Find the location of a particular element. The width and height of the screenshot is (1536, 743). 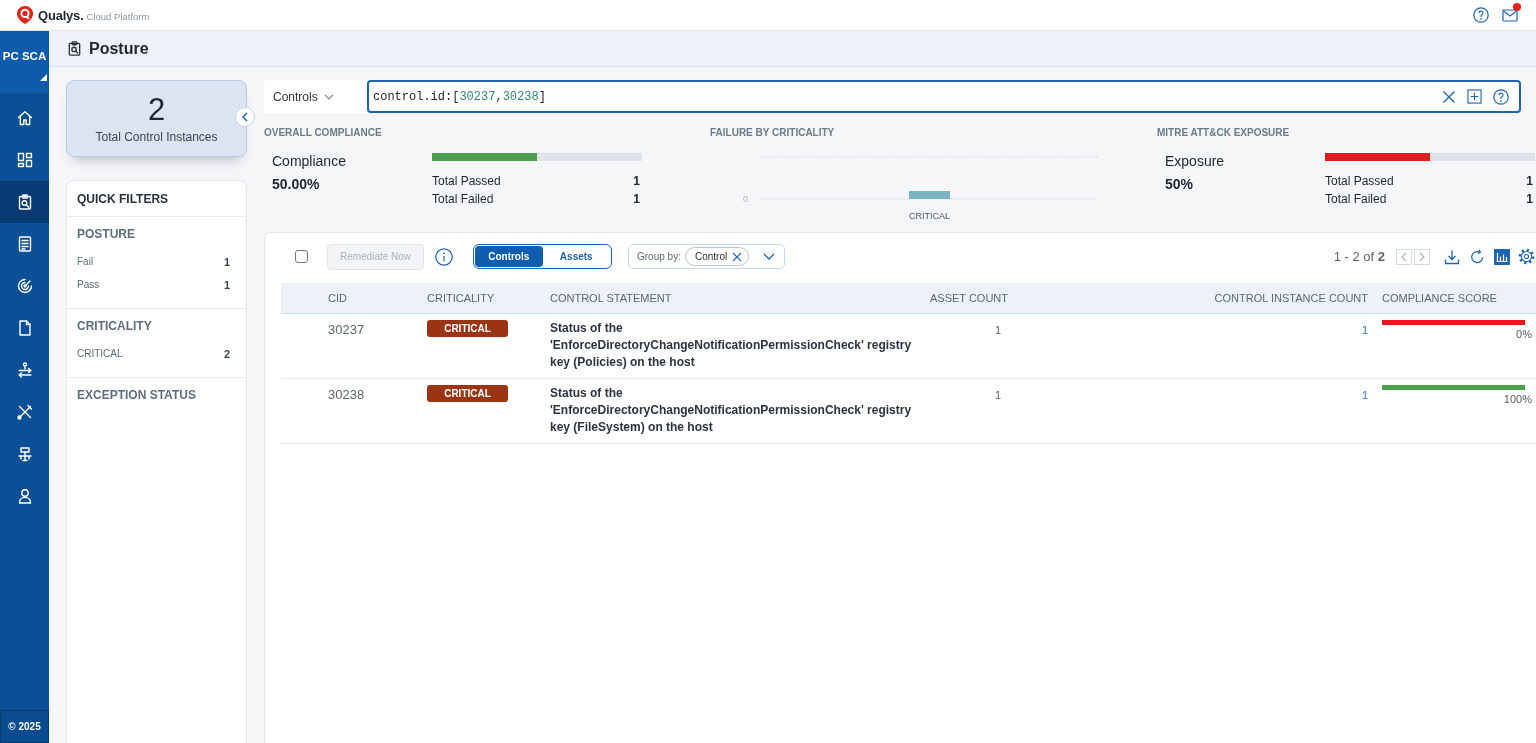

column-header: CRITICALITY is located at coordinates (461, 298).